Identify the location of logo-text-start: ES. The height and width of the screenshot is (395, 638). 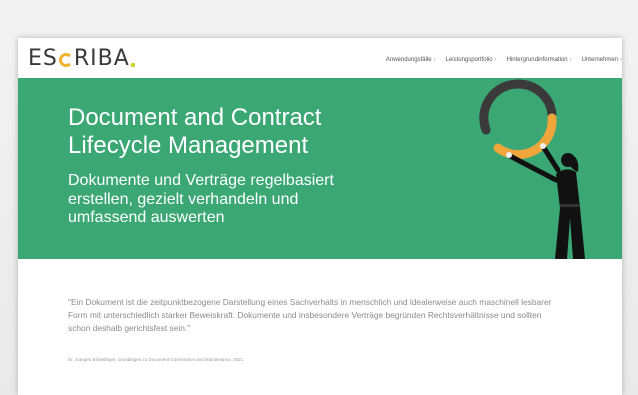
(43, 58).